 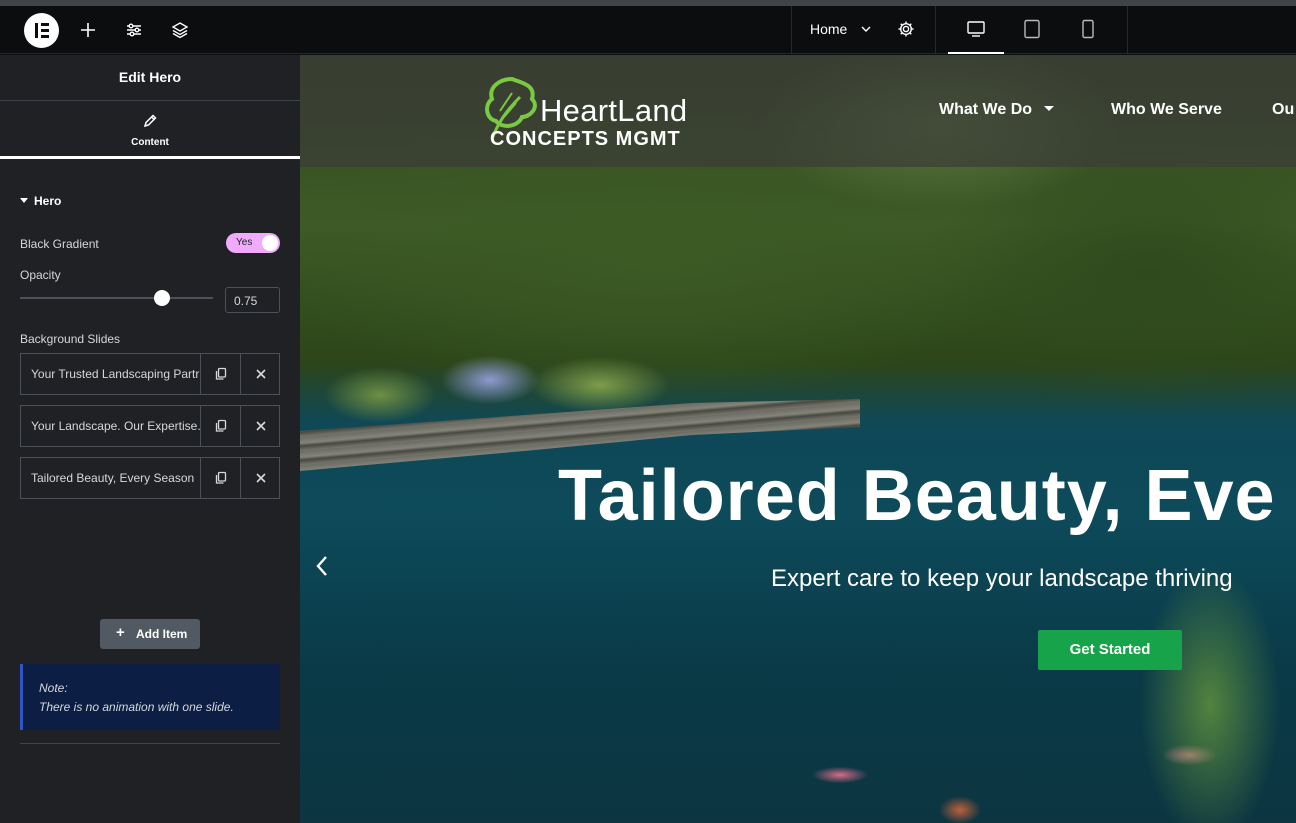 I want to click on opacity-slider, so click(x=116, y=298).